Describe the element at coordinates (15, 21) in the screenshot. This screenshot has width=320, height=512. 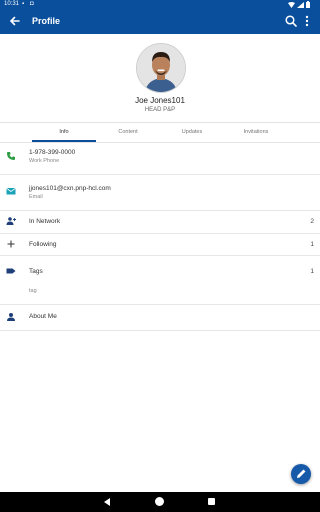
I see `back-arrow-icon` at that location.